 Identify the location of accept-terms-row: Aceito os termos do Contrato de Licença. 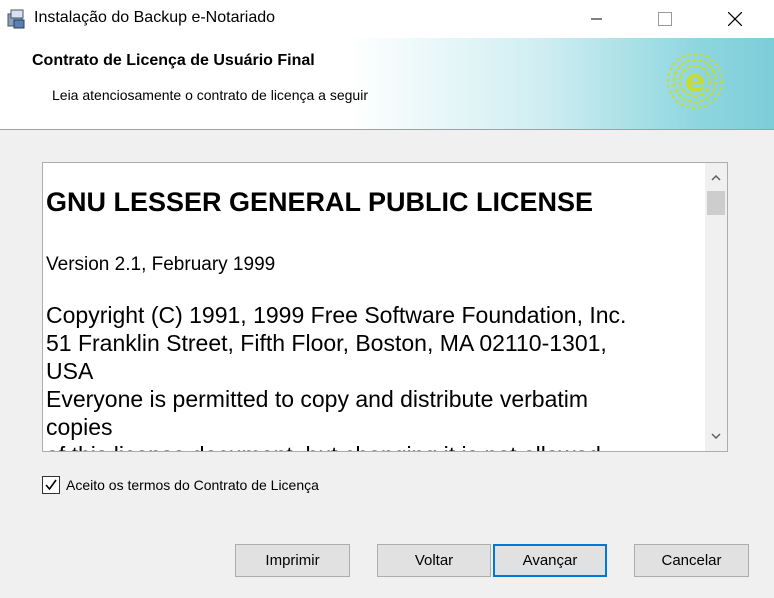
(180, 485).